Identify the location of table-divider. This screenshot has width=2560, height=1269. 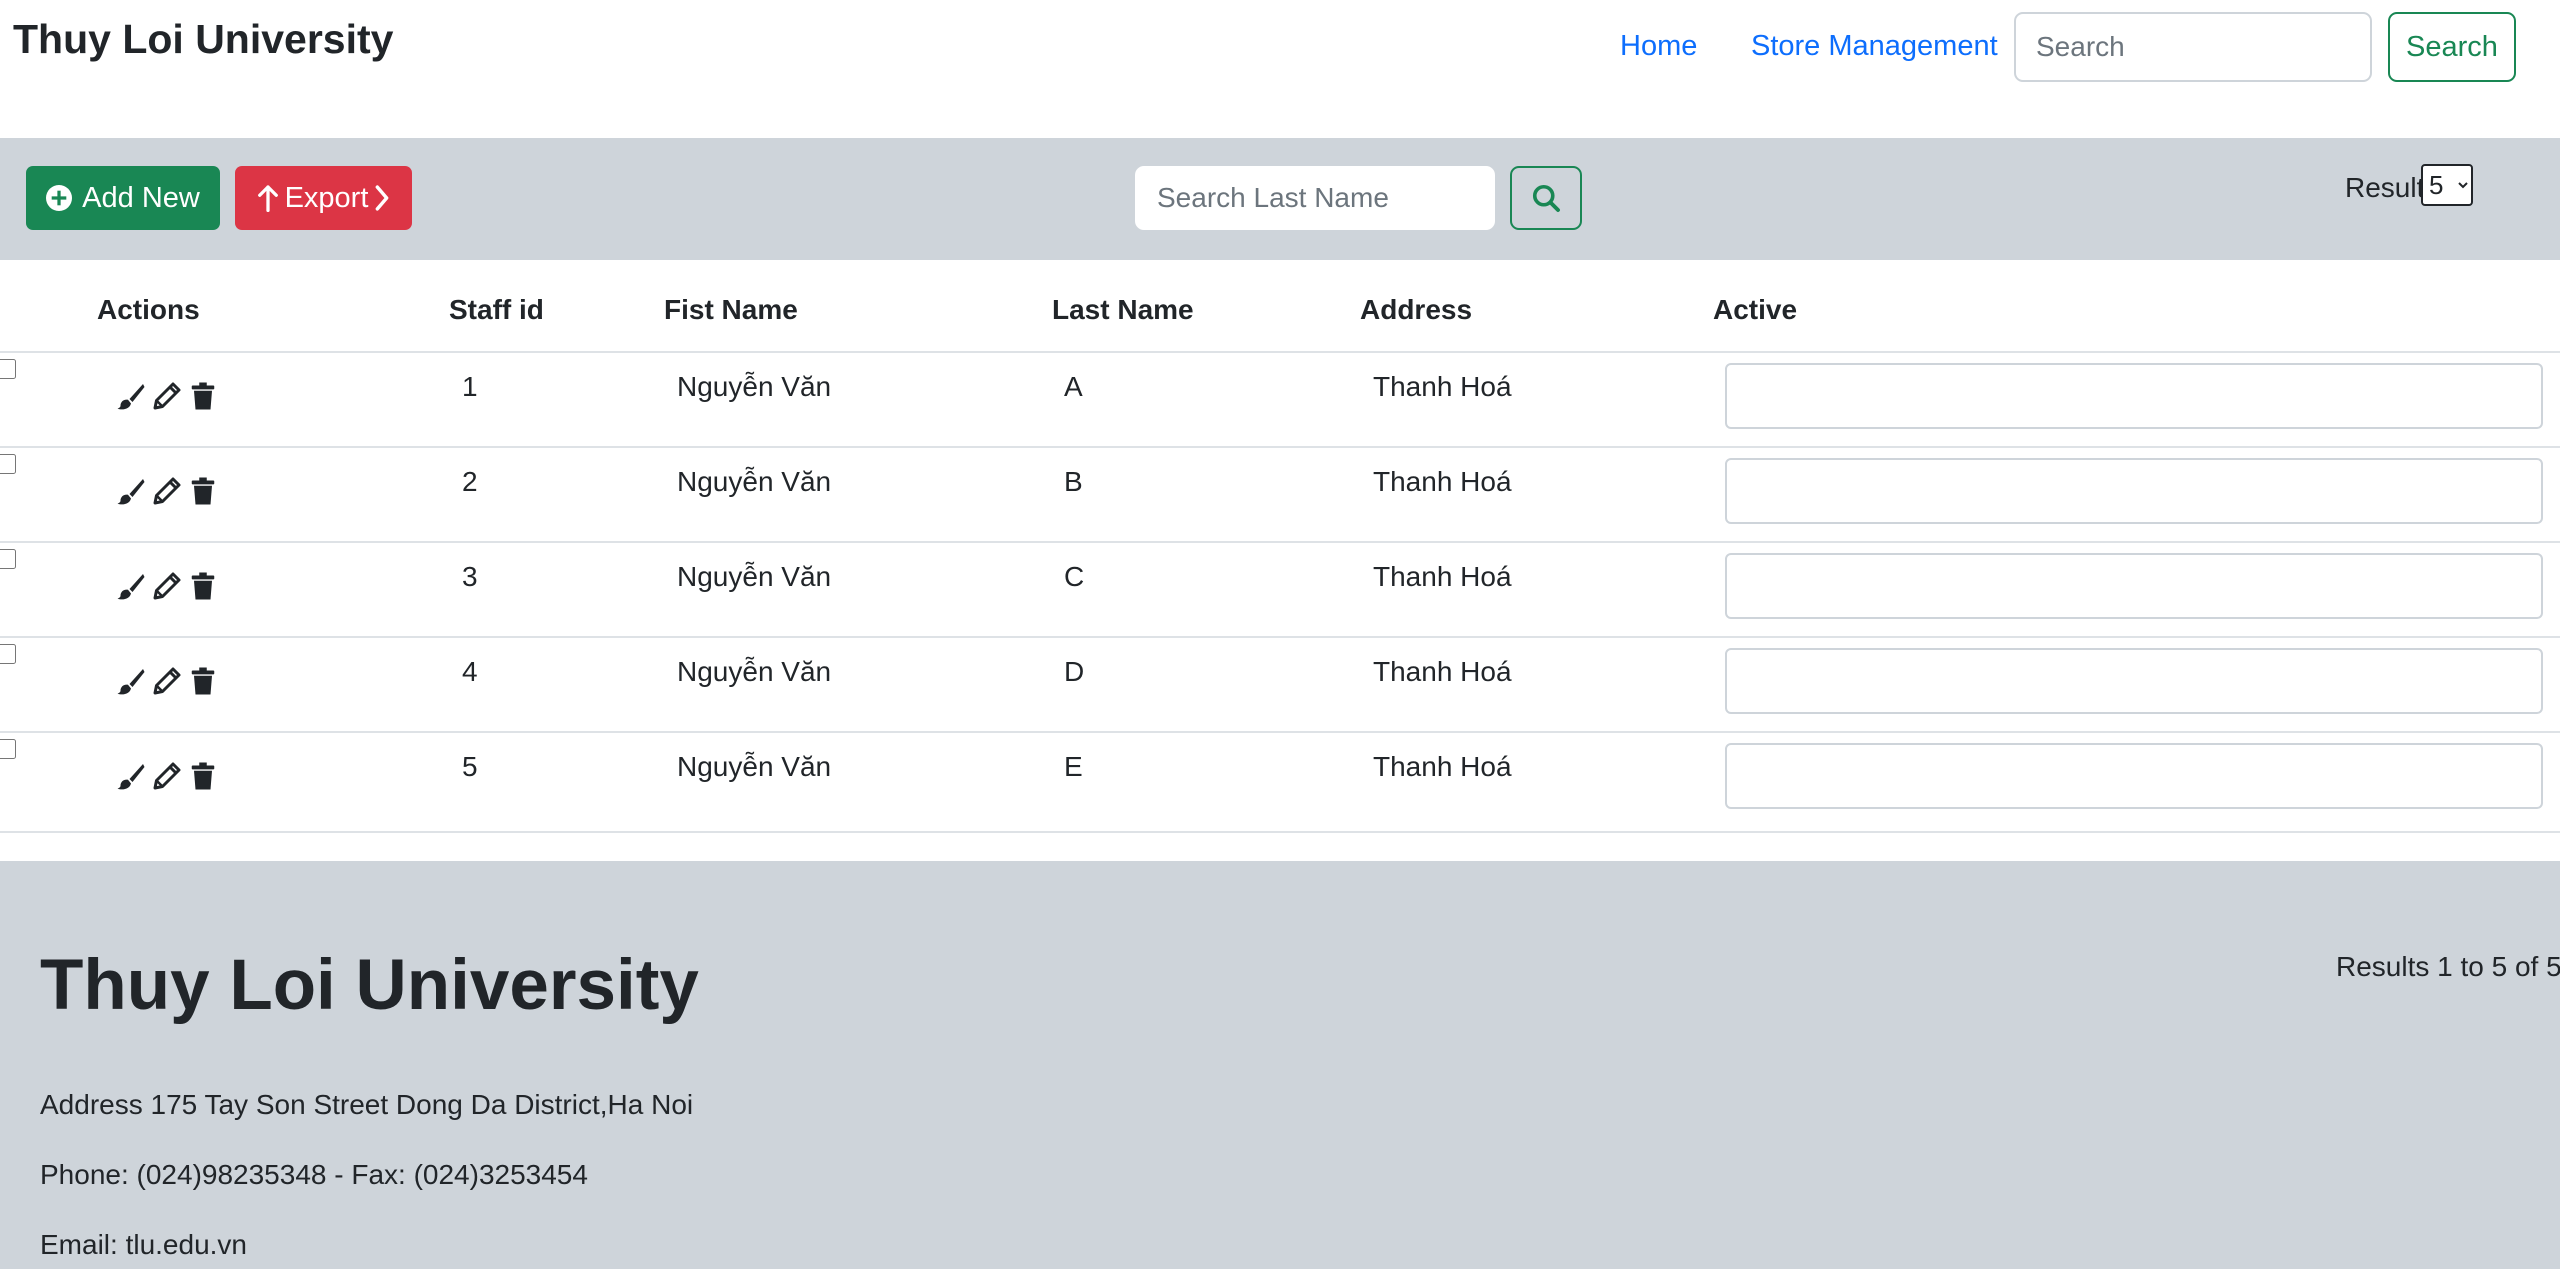
(1280, 832).